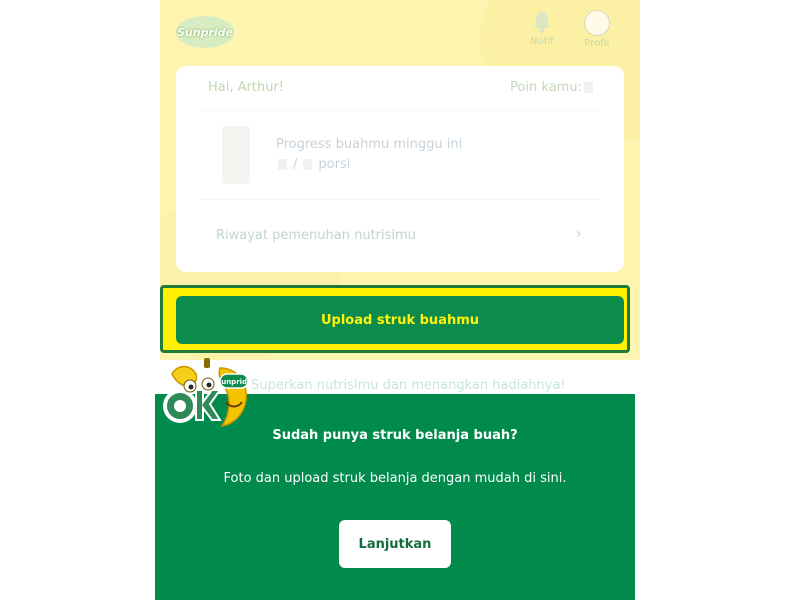 This screenshot has height=600, width=800. Describe the element at coordinates (546, 87) in the screenshot. I see `points-label: Poin kamu:` at that location.